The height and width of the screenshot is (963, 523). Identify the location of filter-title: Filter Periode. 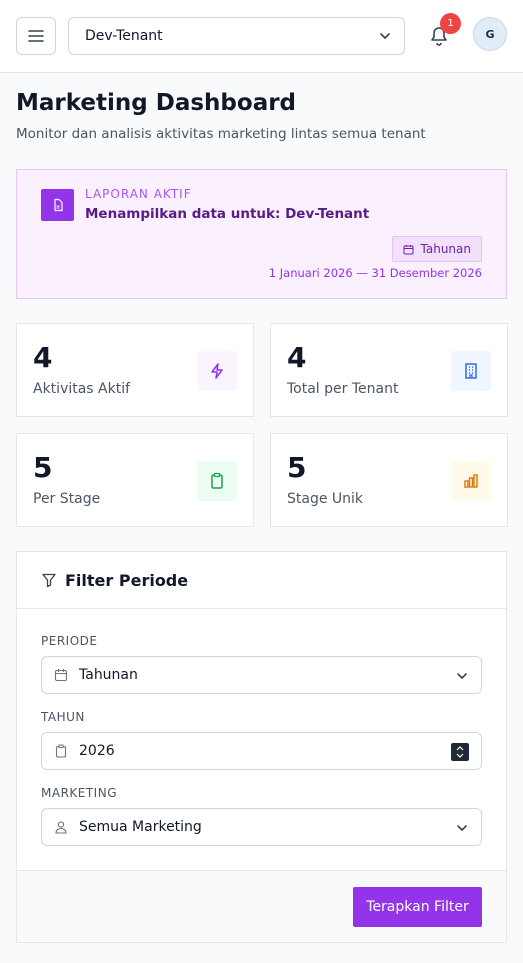
(127, 580).